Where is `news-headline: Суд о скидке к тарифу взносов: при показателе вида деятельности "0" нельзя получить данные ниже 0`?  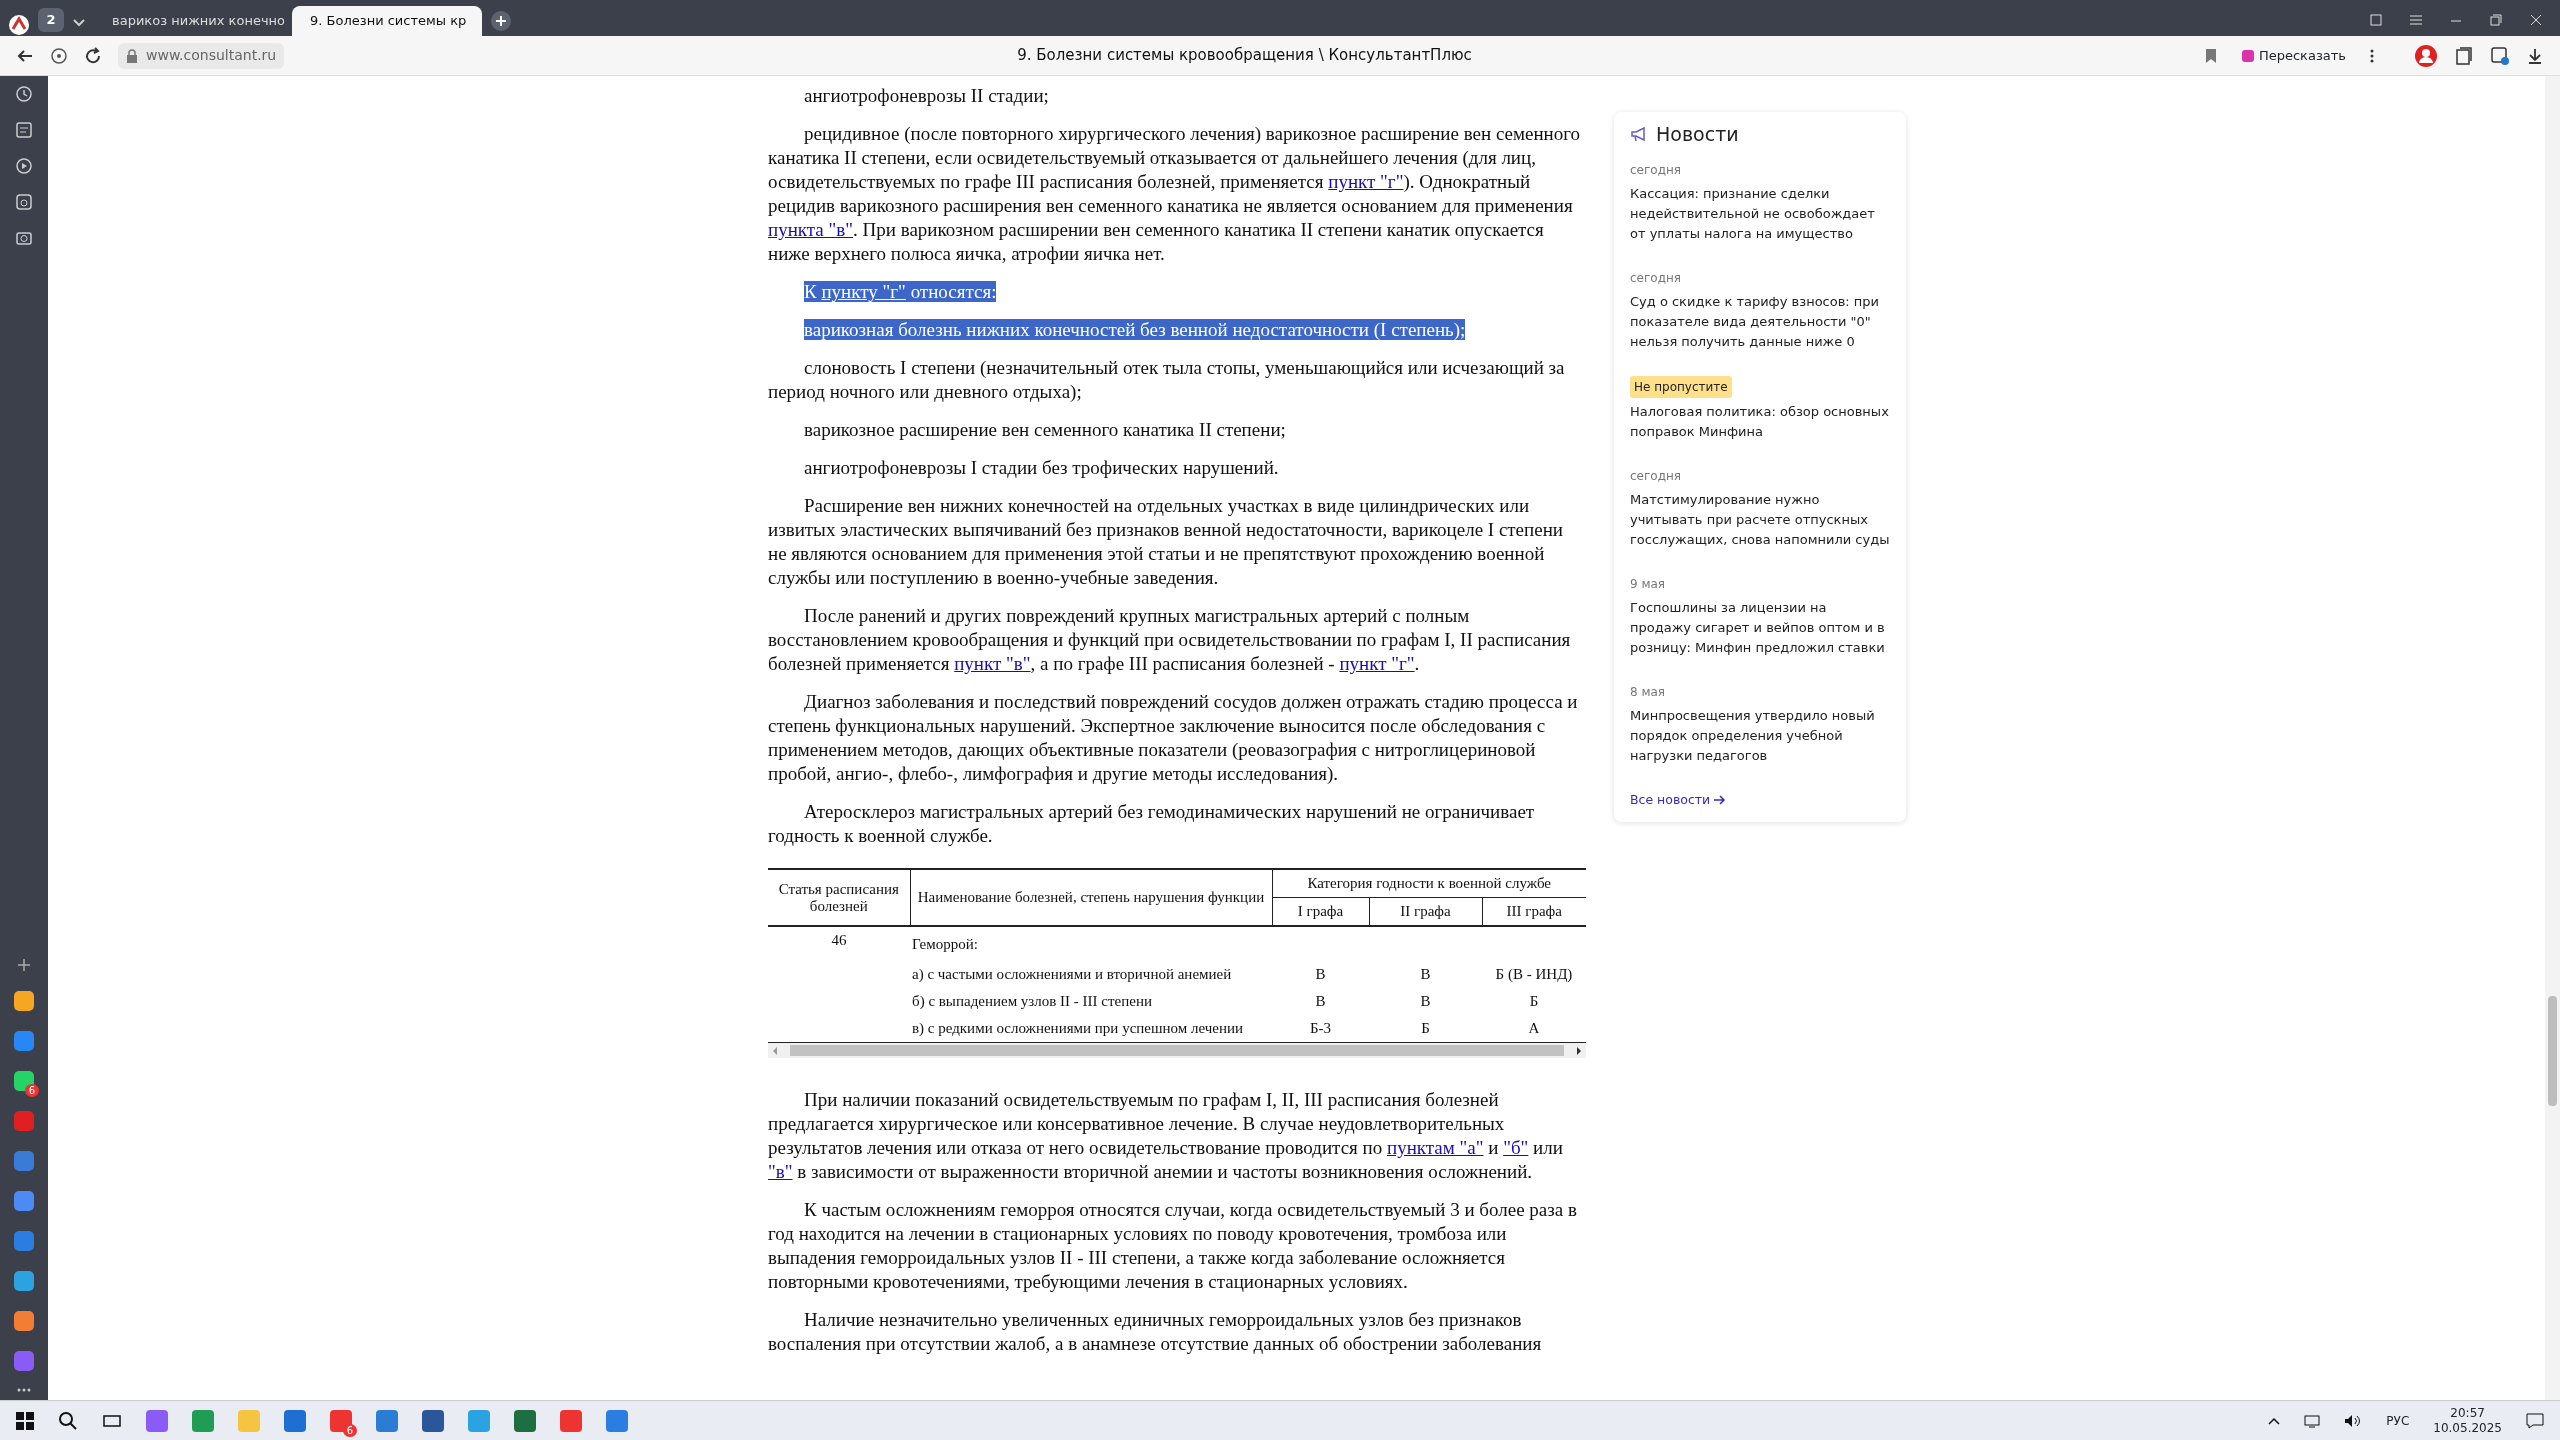 news-headline: Суд о скидке к тарифу взносов: при показателе вида деятельности "0" нельзя получить данные ниже 0 is located at coordinates (1760, 322).